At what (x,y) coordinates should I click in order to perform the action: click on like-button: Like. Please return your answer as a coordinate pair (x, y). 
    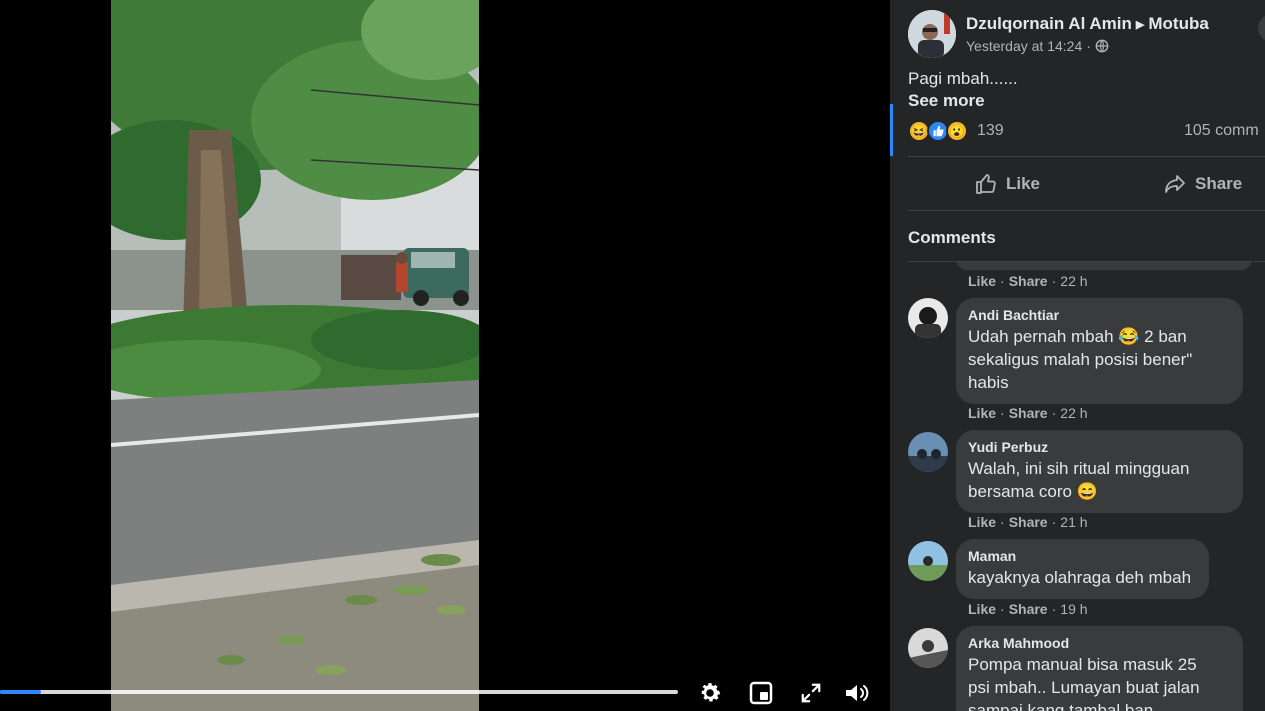
    Looking at the image, I should click on (1007, 184).